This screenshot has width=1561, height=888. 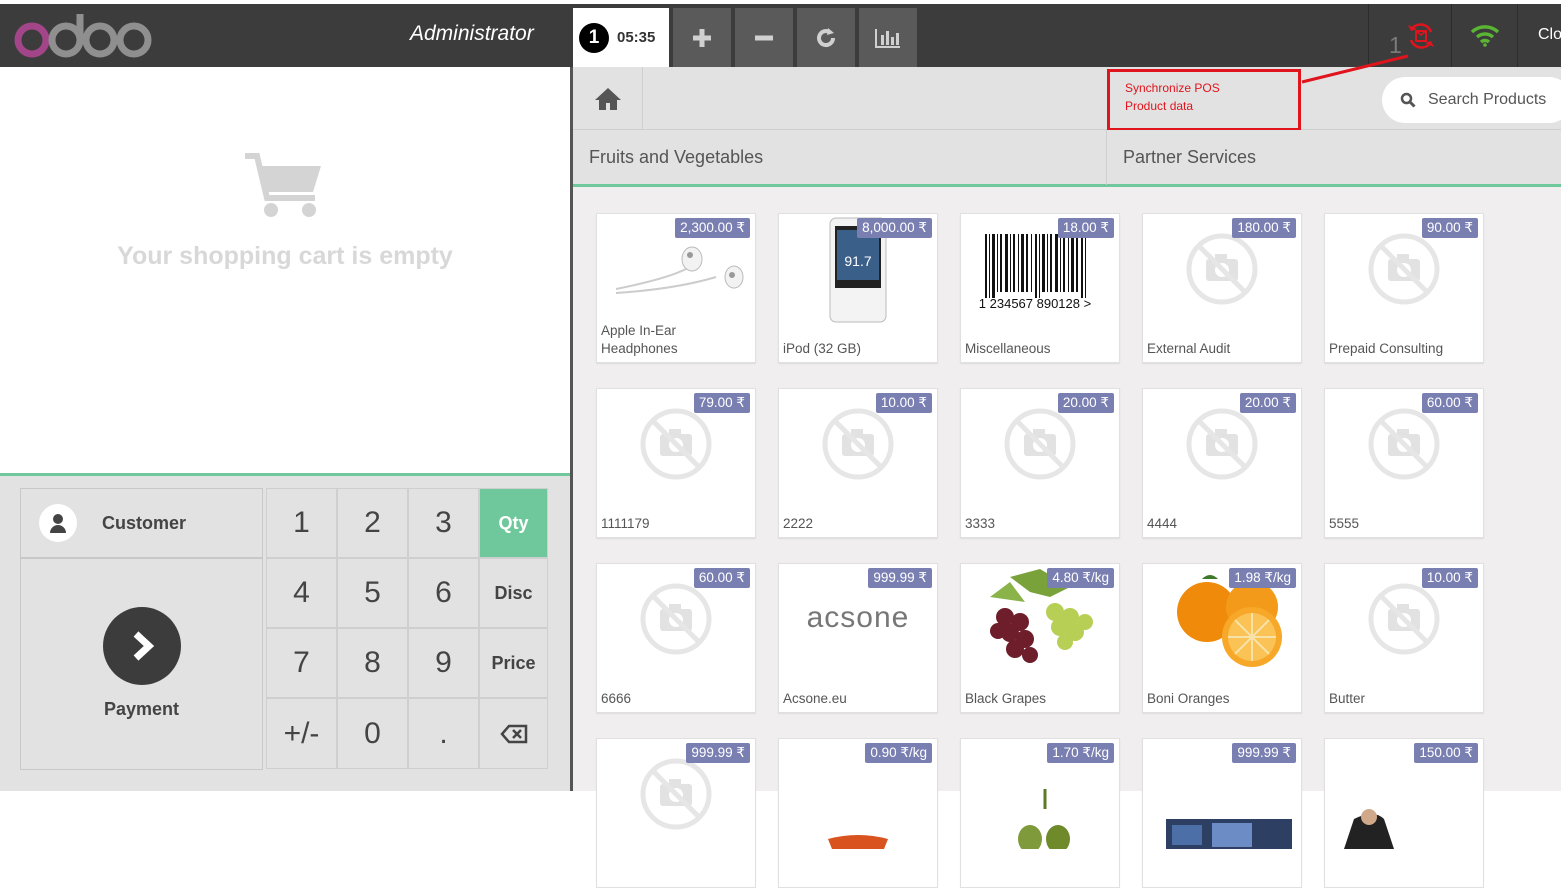 What do you see at coordinates (798, 523) in the screenshot?
I see `product-name: 2222` at bounding box center [798, 523].